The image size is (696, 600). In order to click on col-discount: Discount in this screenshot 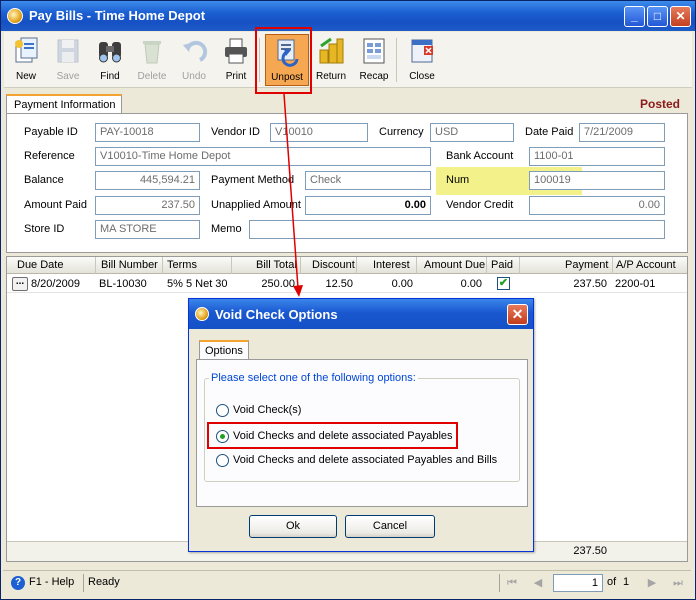, I will do `click(333, 265)`.